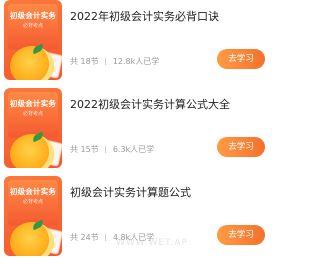  I want to click on learner-count: 12.8k人已学, so click(136, 61).